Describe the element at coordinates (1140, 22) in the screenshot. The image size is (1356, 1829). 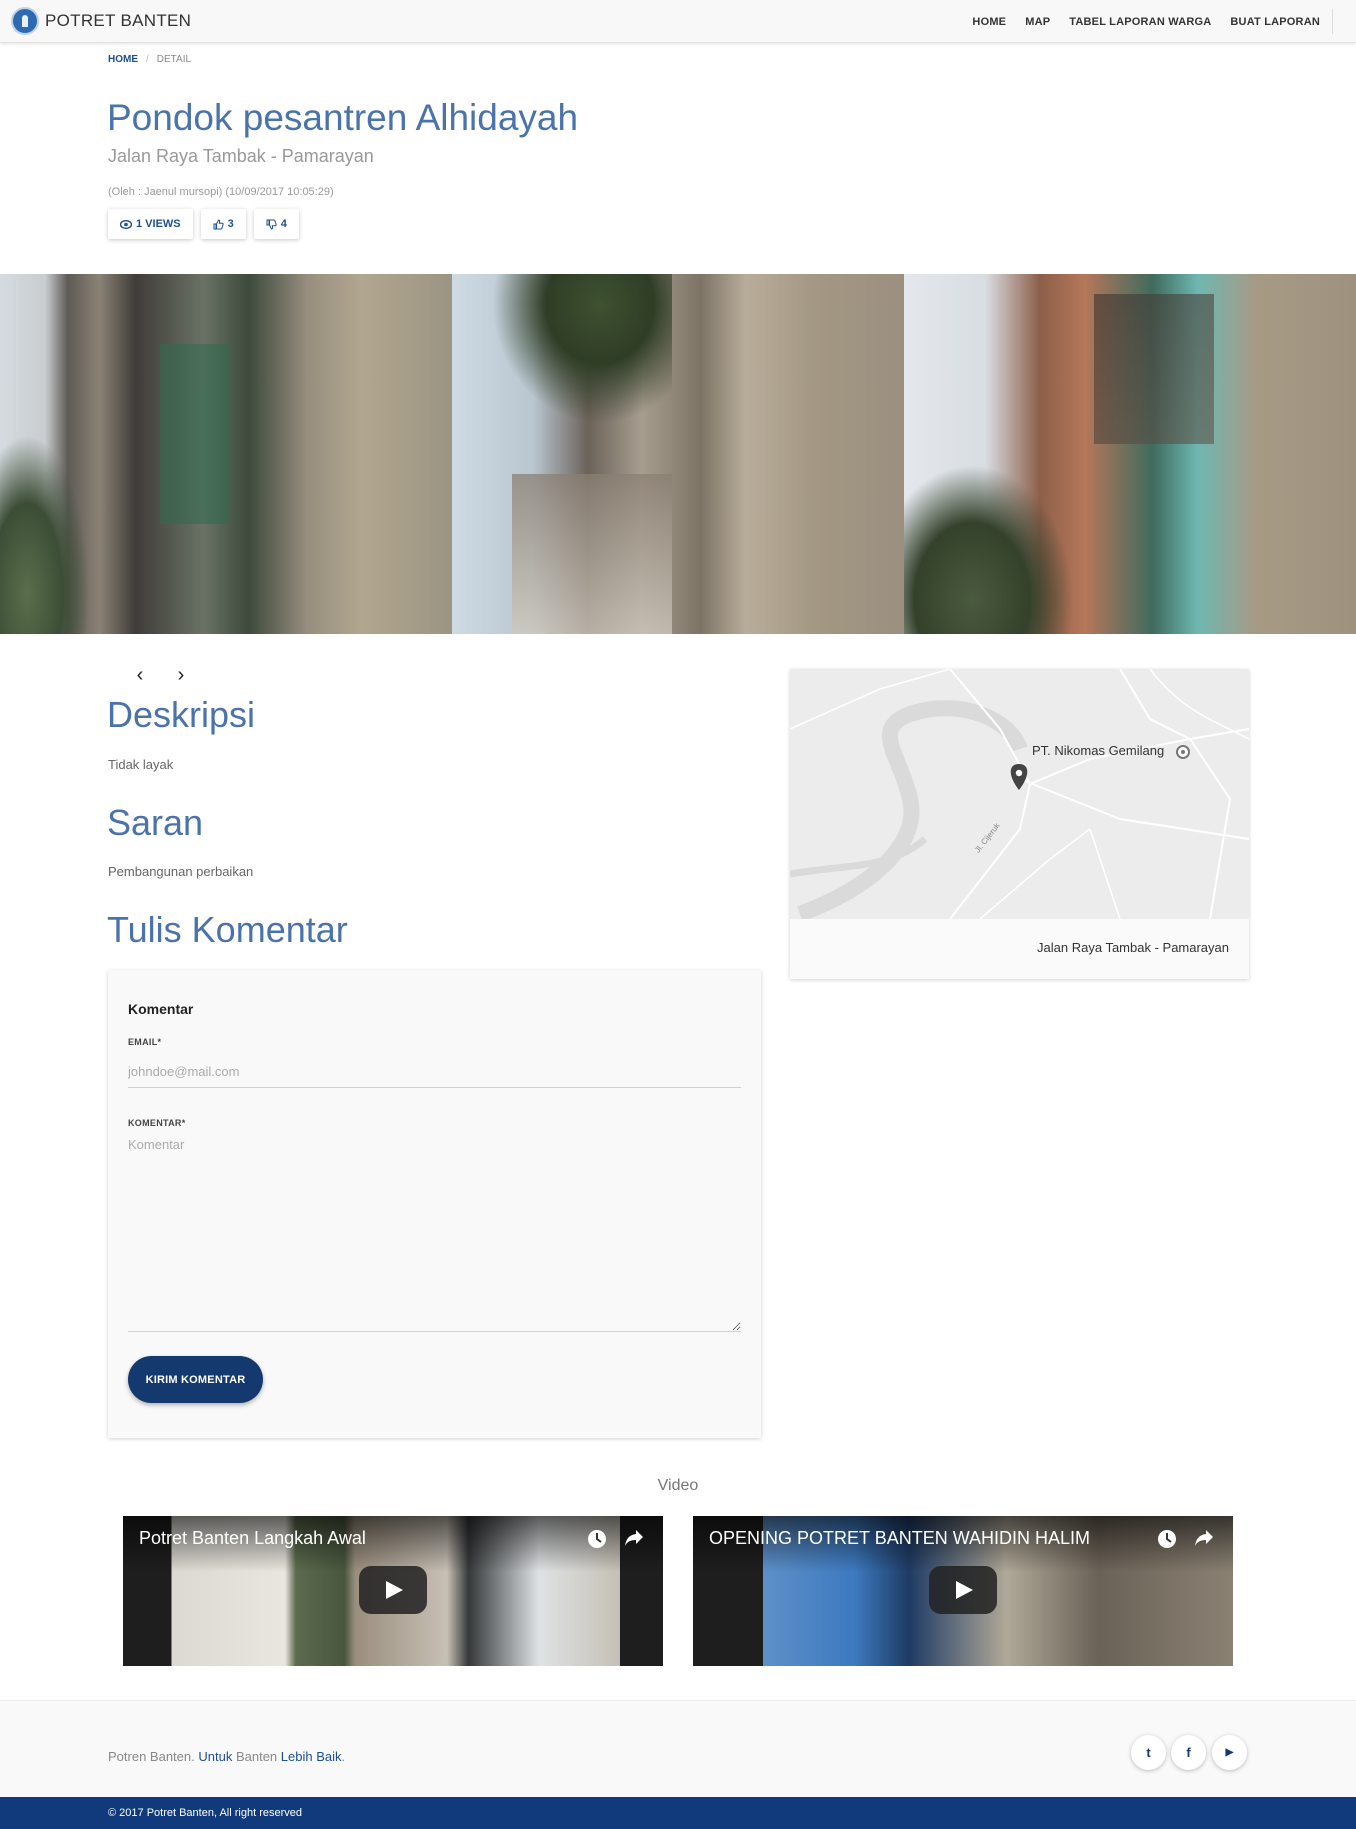
I see `nav-tabel-laporan-warga: TABEL LAPORAN WARGA` at that location.